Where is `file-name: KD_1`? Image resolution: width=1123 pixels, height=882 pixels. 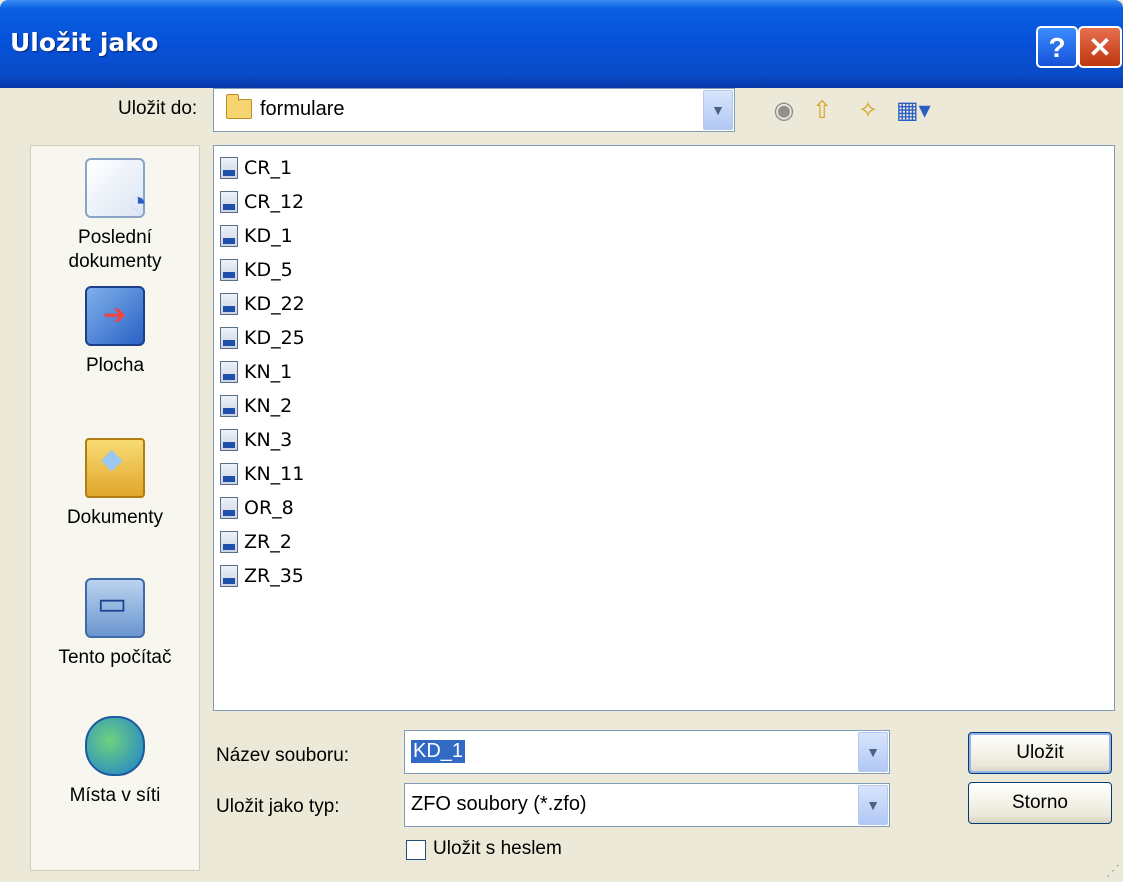 file-name: KD_1 is located at coordinates (268, 236).